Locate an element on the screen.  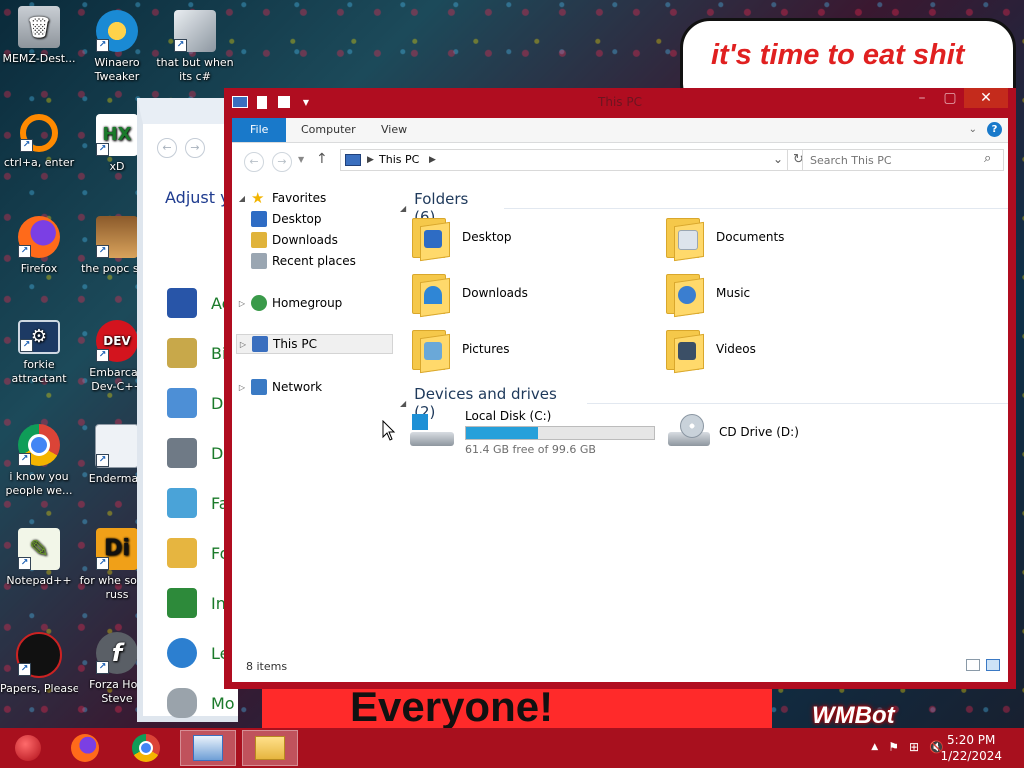
taskbar-firefox is located at coordinates (85, 748).